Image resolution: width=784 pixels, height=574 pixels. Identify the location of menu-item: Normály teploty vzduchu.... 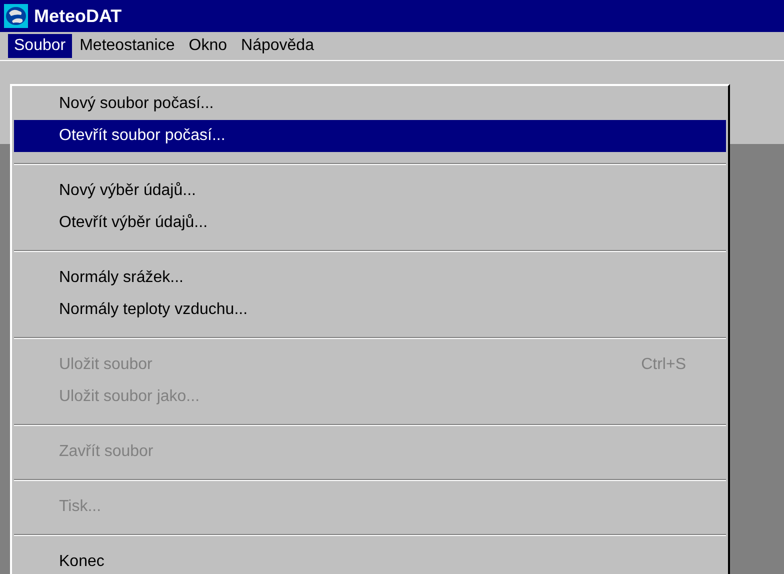
(370, 310).